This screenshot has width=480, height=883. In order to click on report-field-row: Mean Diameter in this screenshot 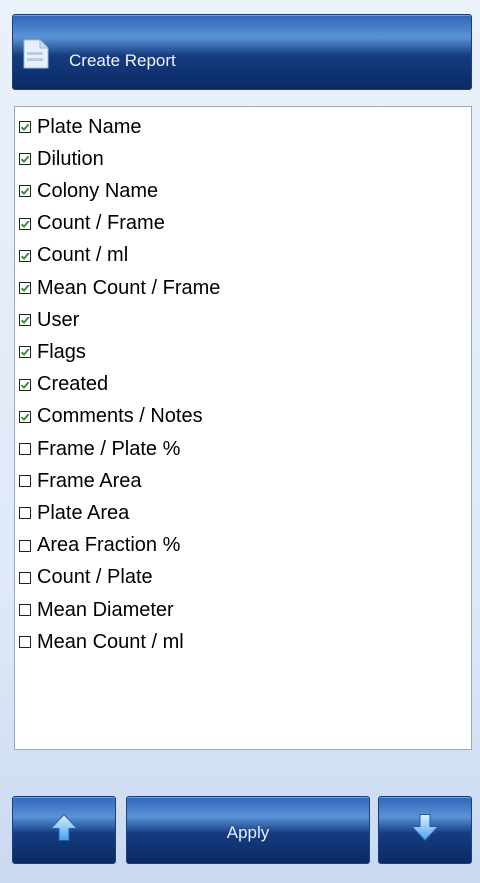, I will do `click(96, 610)`.